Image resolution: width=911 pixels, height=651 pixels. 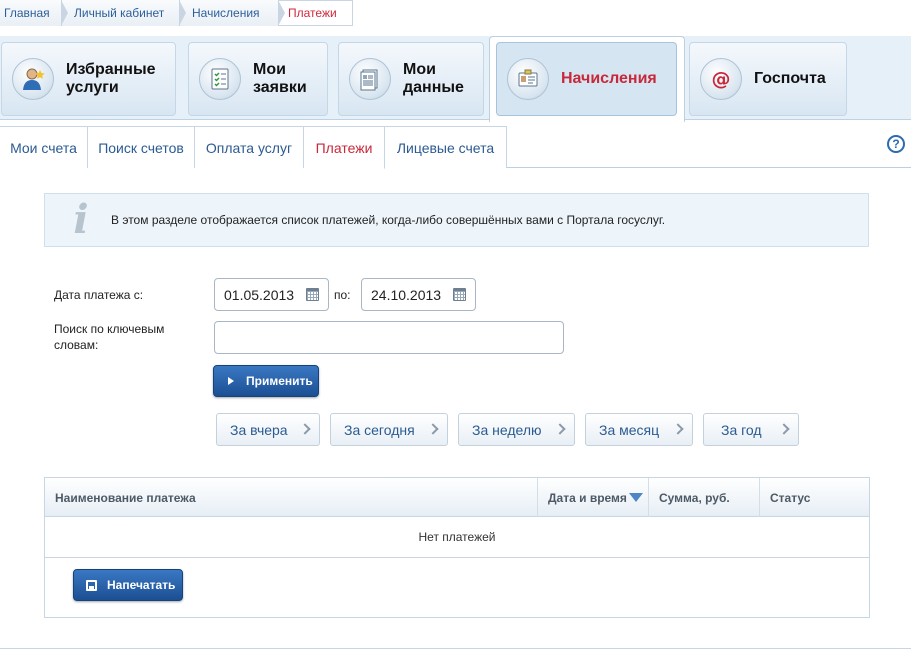 I want to click on date-to-input: 24.10.2013, so click(x=418, y=294).